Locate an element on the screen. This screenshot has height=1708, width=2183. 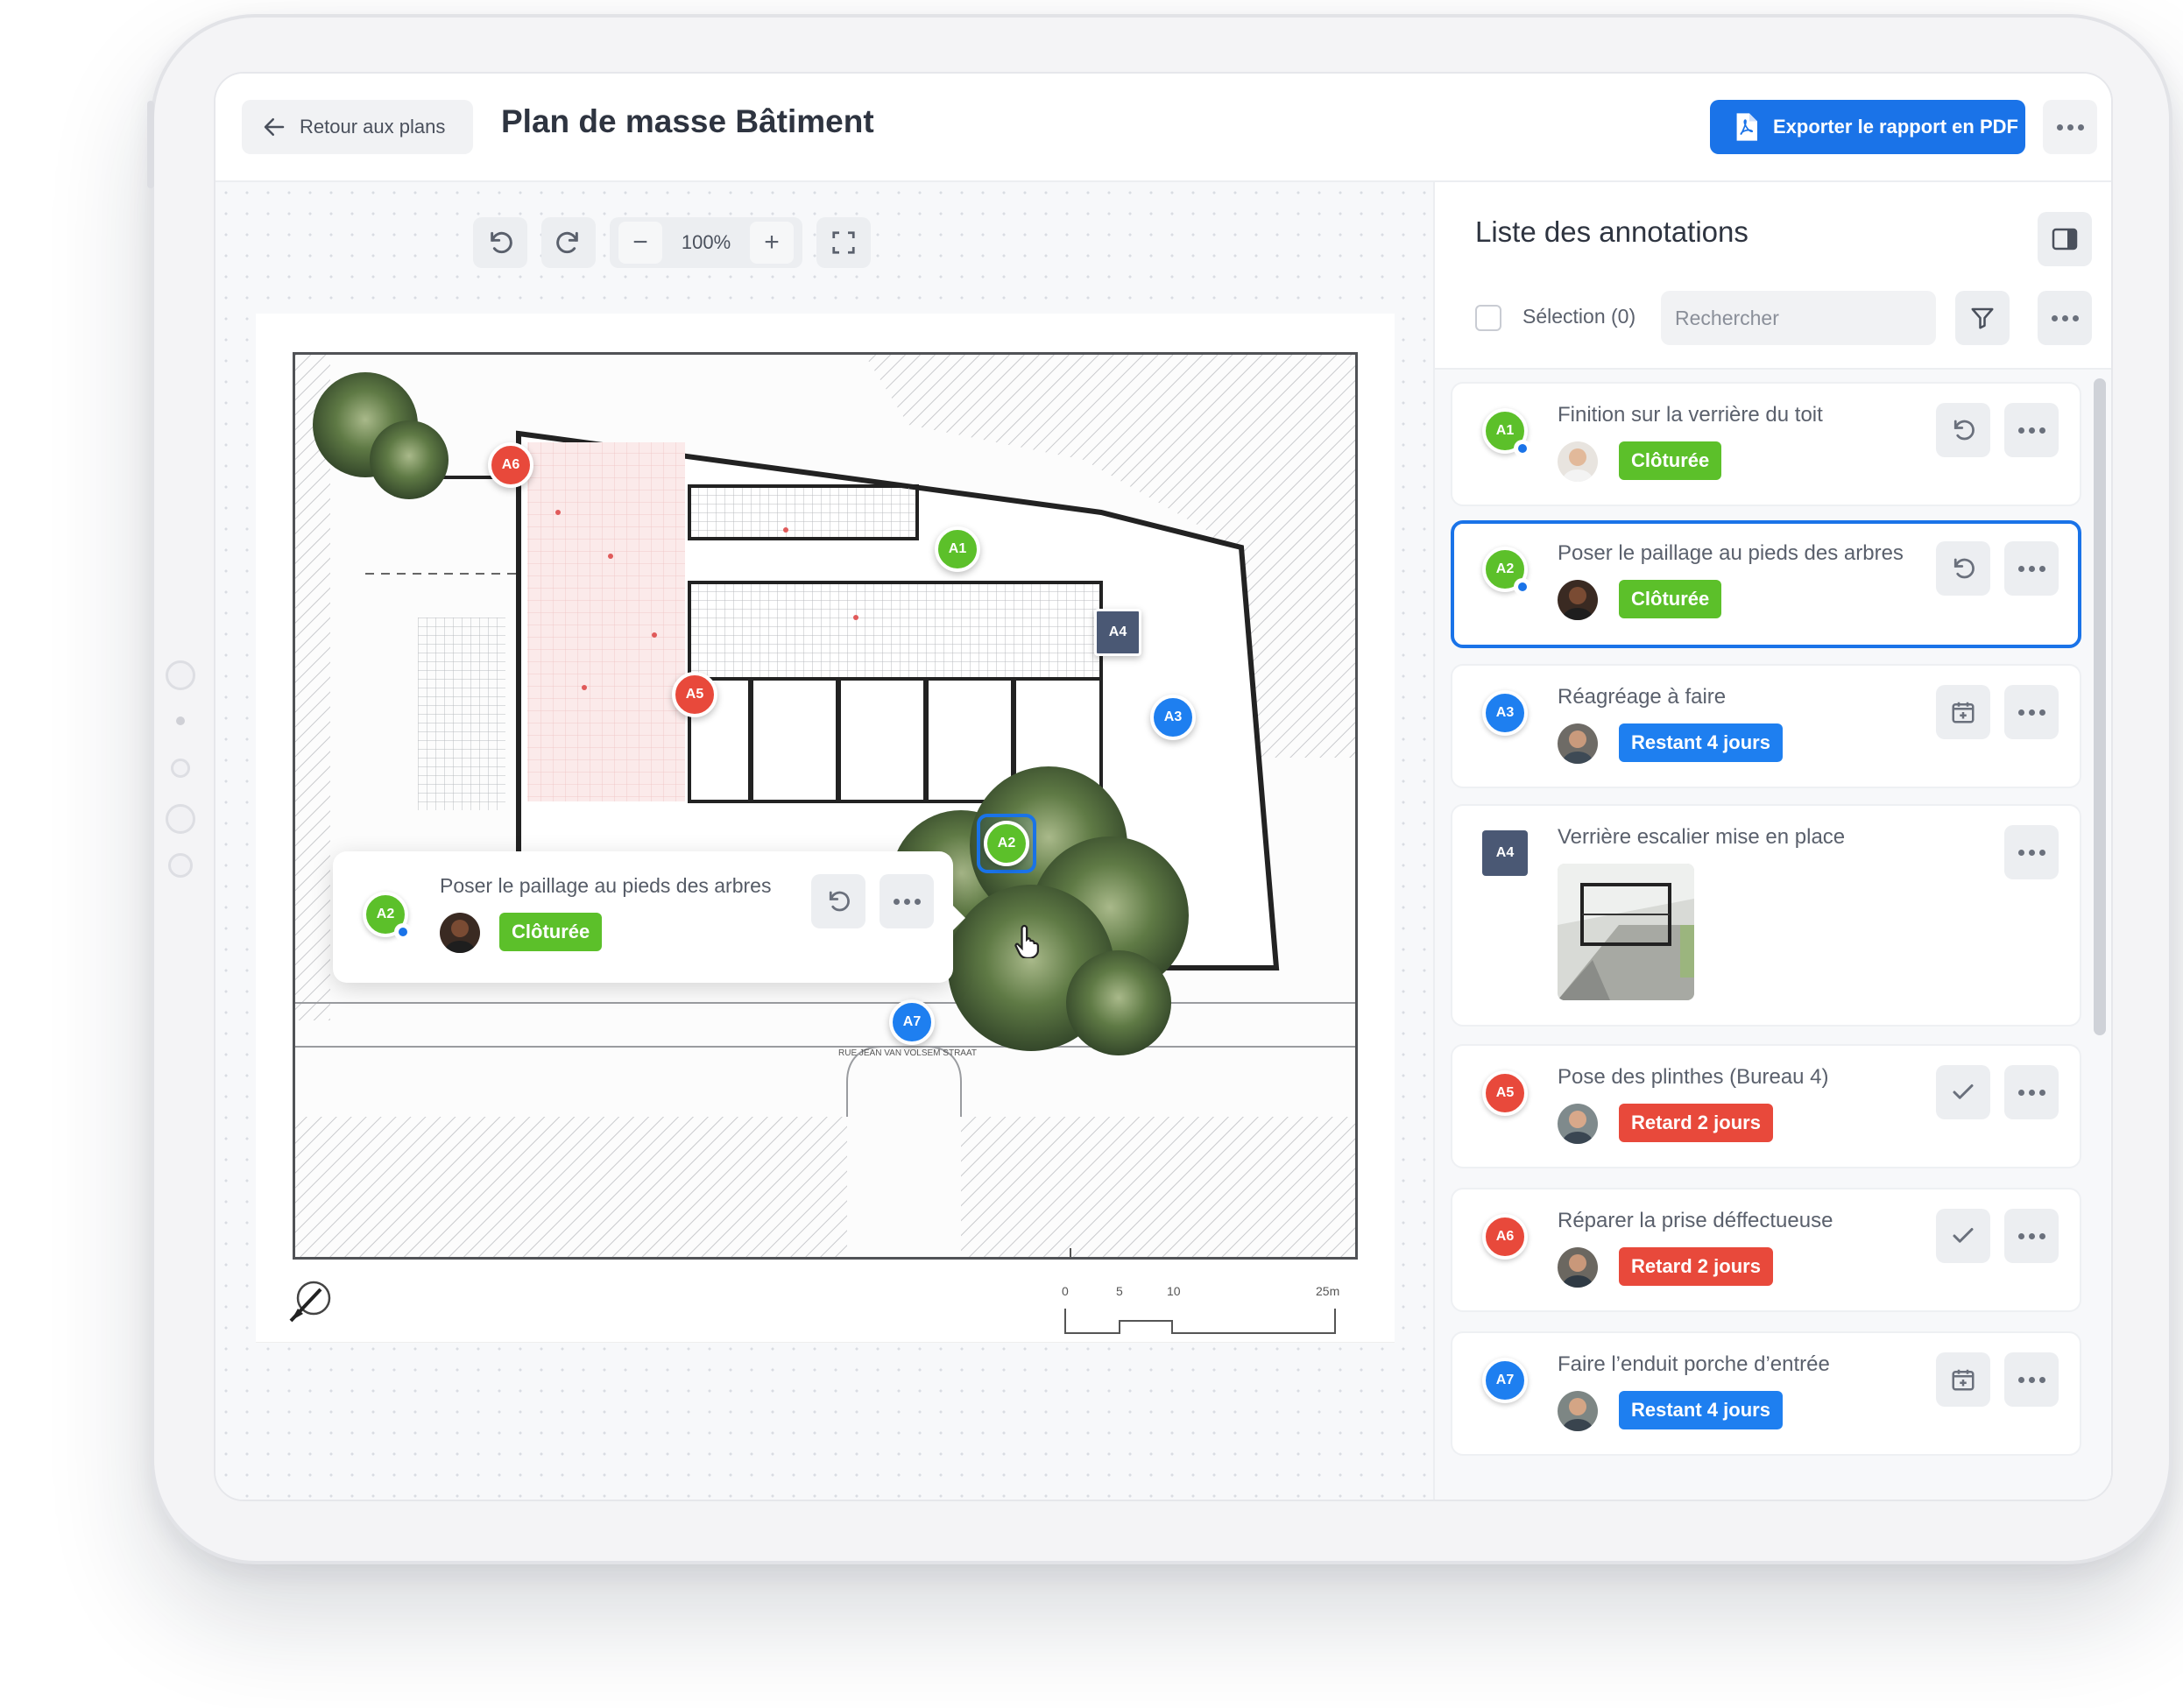
undo-button is located at coordinates (500, 242).